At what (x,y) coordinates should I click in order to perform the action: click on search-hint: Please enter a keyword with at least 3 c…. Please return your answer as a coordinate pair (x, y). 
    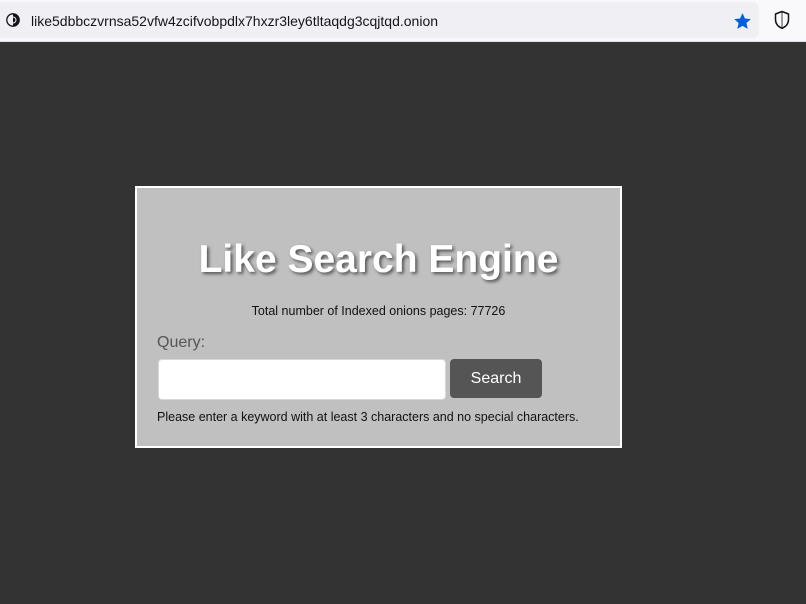
    Looking at the image, I should click on (368, 417).